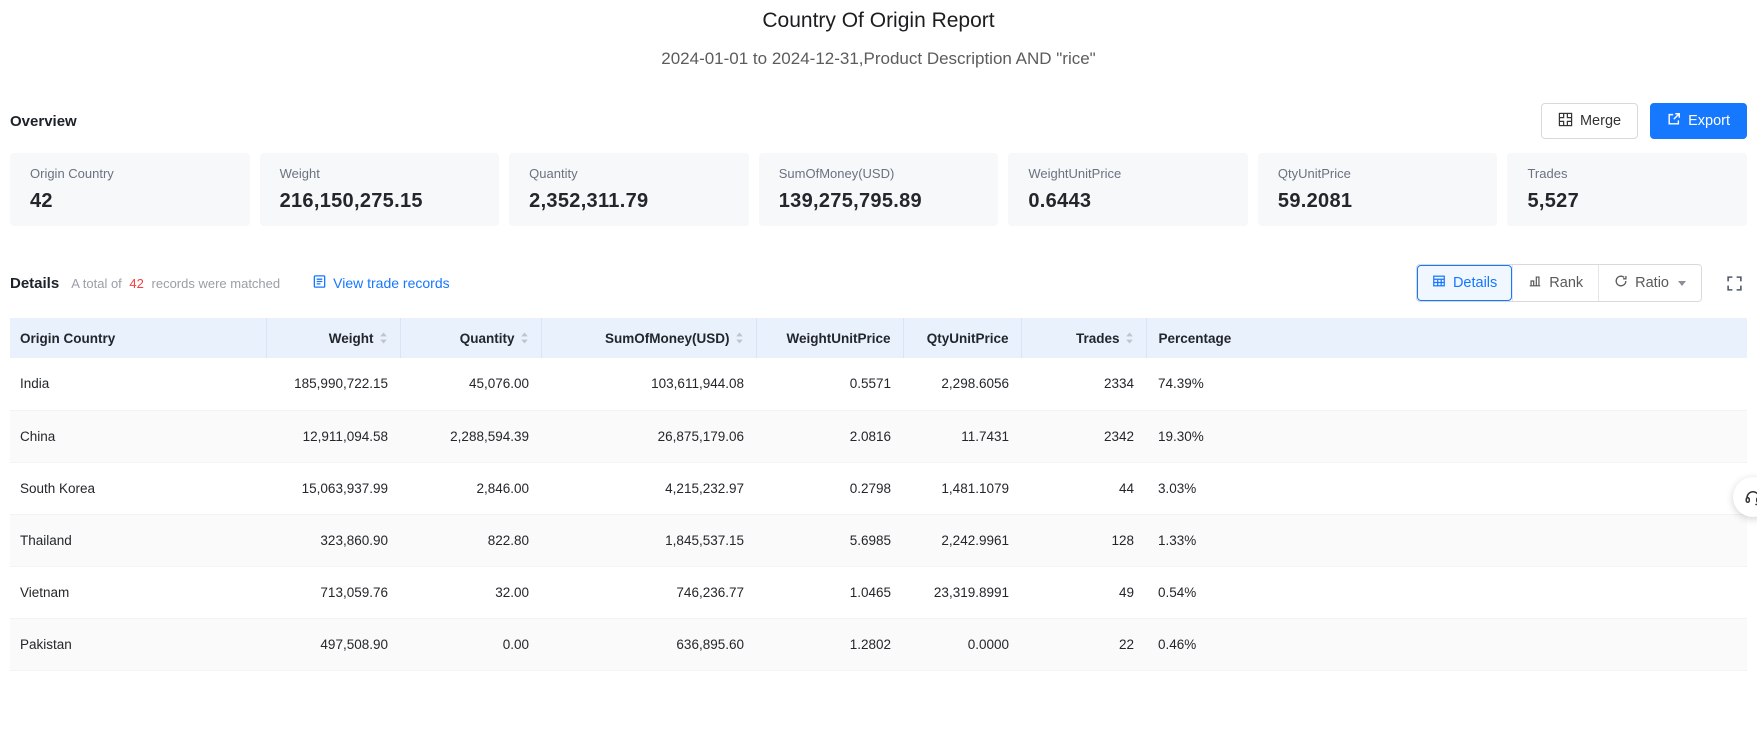  What do you see at coordinates (1475, 283) in the screenshot?
I see `tab-details-label: Details` at bounding box center [1475, 283].